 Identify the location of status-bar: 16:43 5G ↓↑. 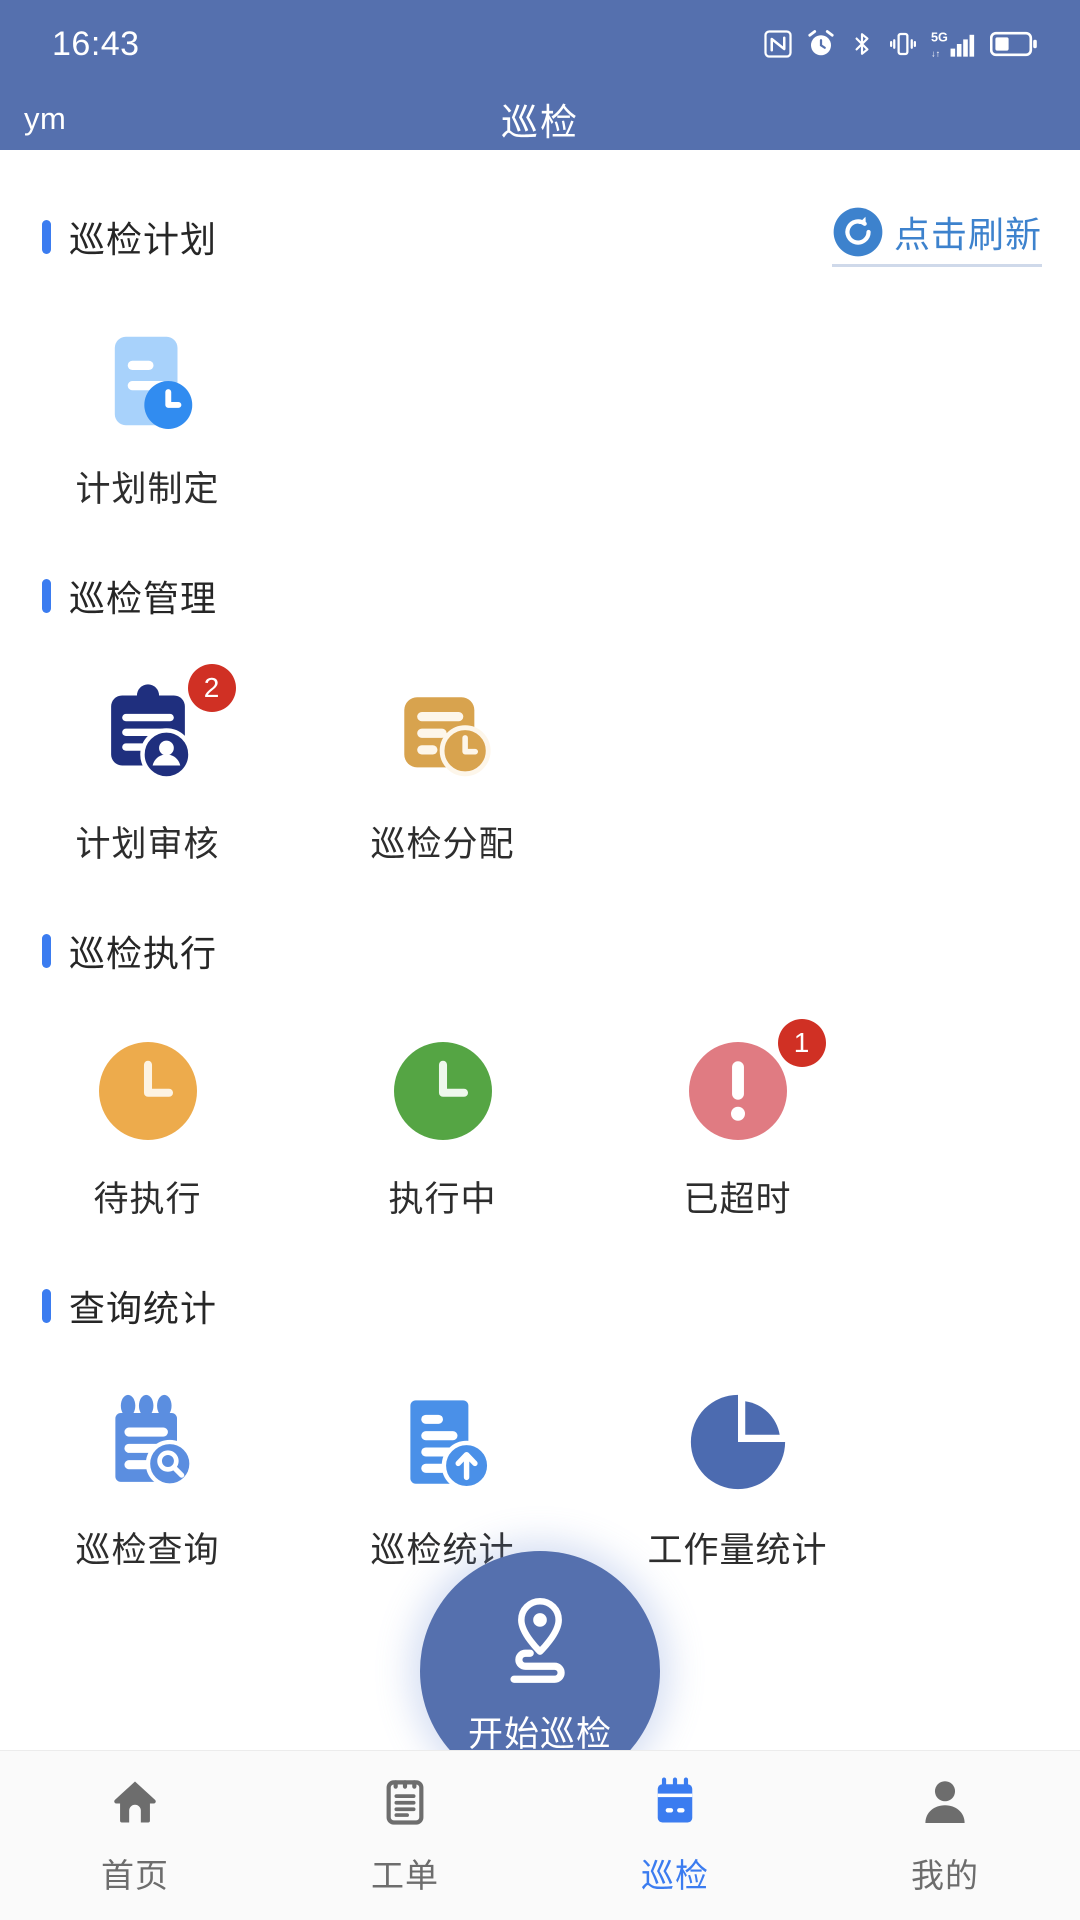
(540, 44).